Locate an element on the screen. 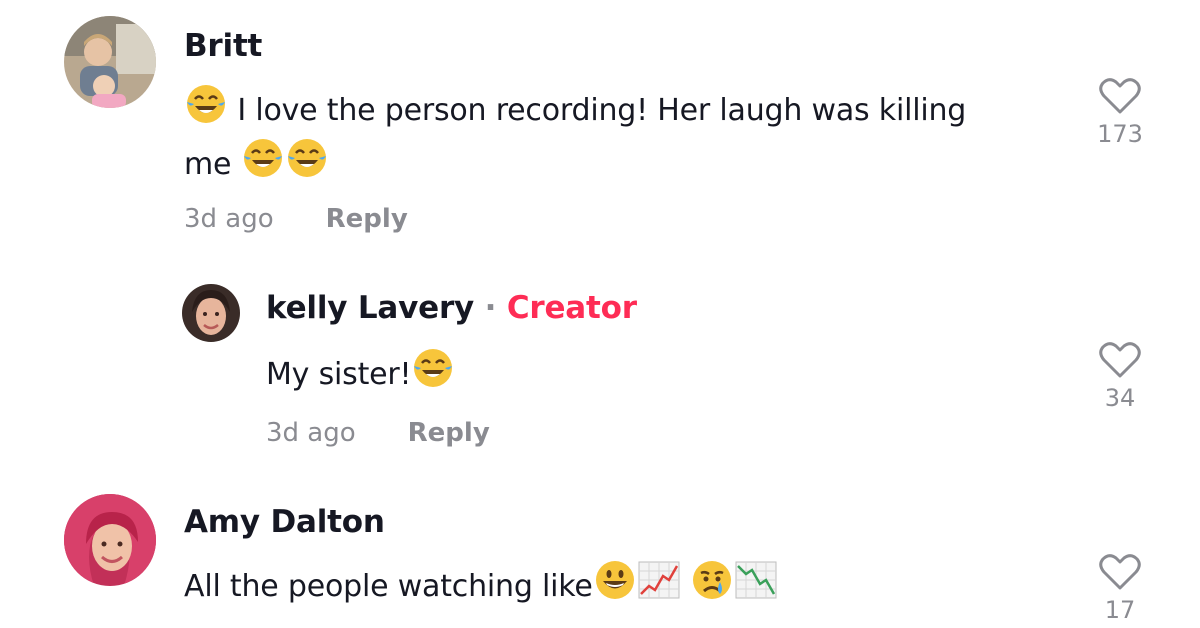  crying-face-emoji is located at coordinates (712, 580).